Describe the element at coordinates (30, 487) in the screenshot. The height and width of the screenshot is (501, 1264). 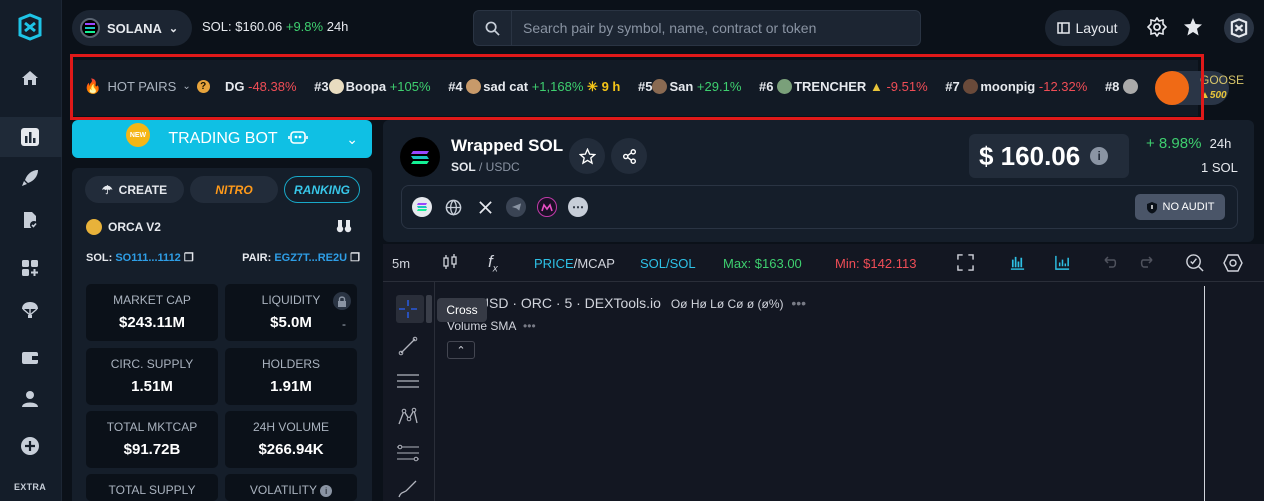
I see `rail-extra-label: EXTRA` at that location.